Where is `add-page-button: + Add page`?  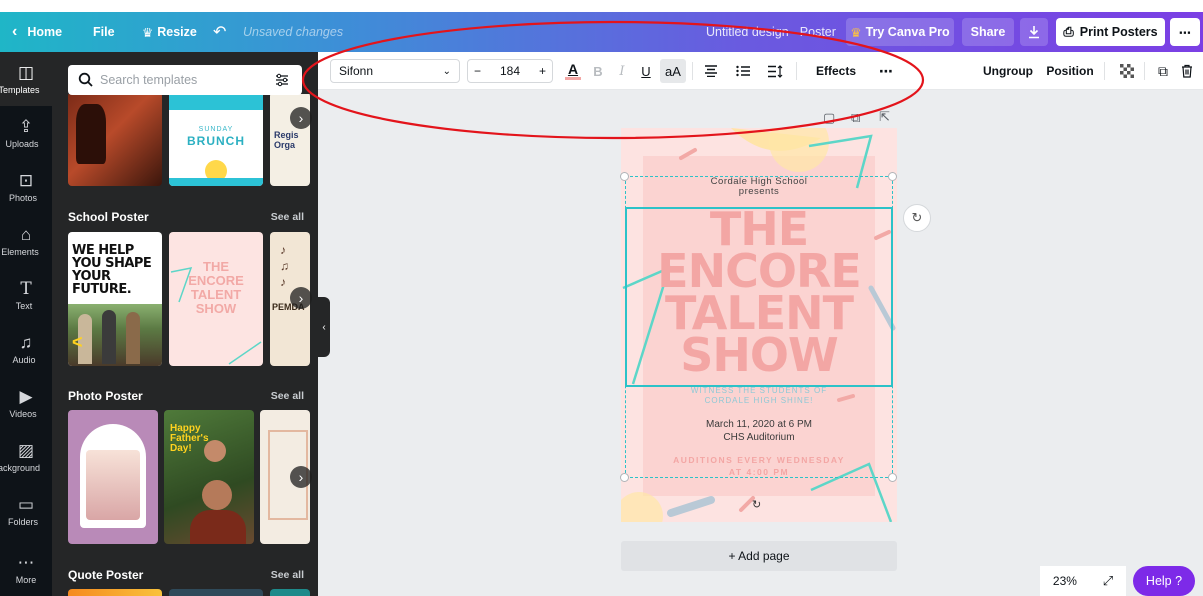
add-page-button: + Add page is located at coordinates (759, 556).